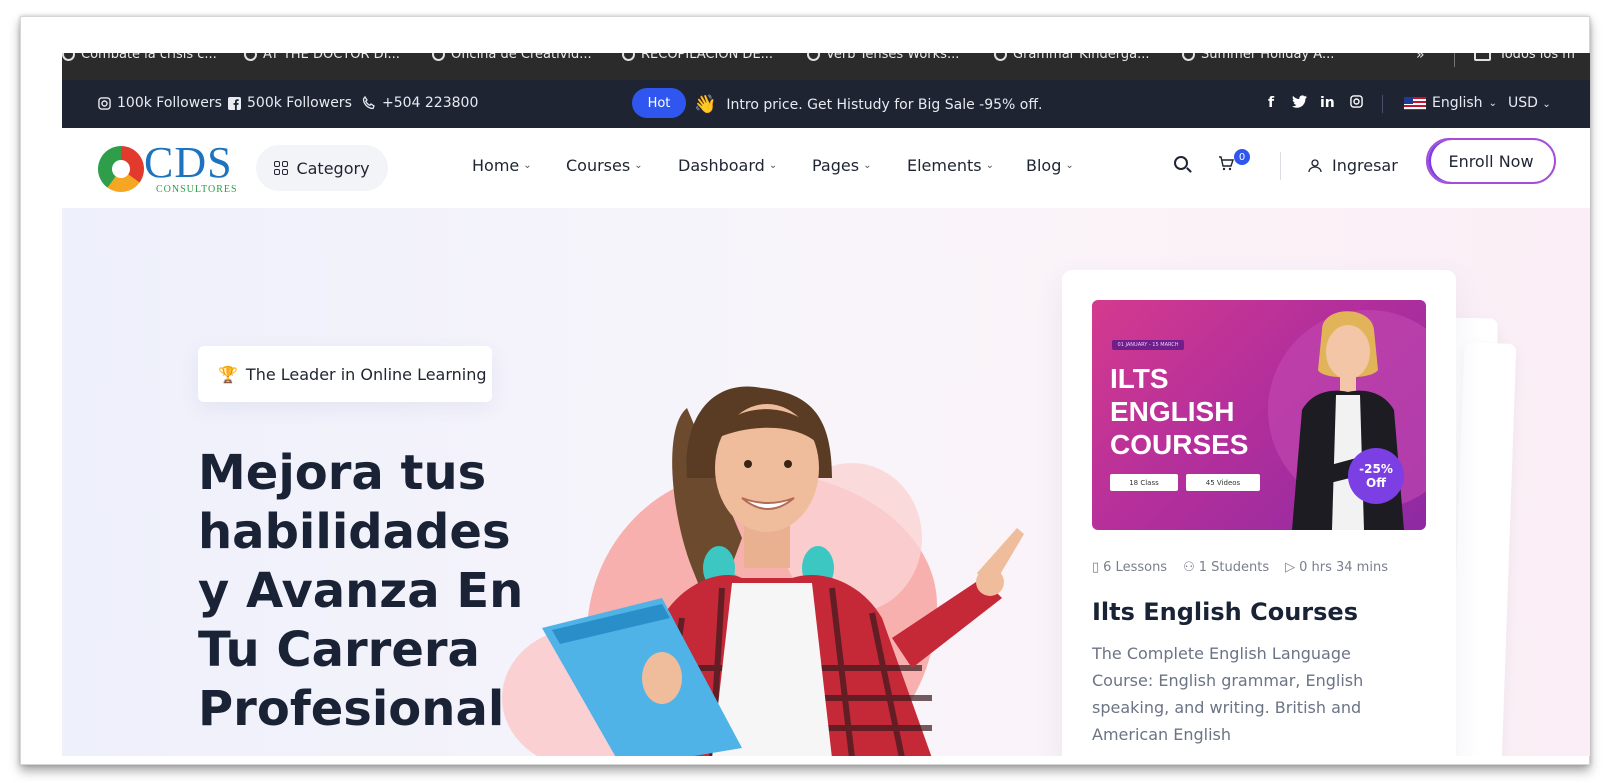 This screenshot has width=1610, height=783. What do you see at coordinates (1336, 567) in the screenshot?
I see `course-duration: ▷ 0 hrs 34 mins` at bounding box center [1336, 567].